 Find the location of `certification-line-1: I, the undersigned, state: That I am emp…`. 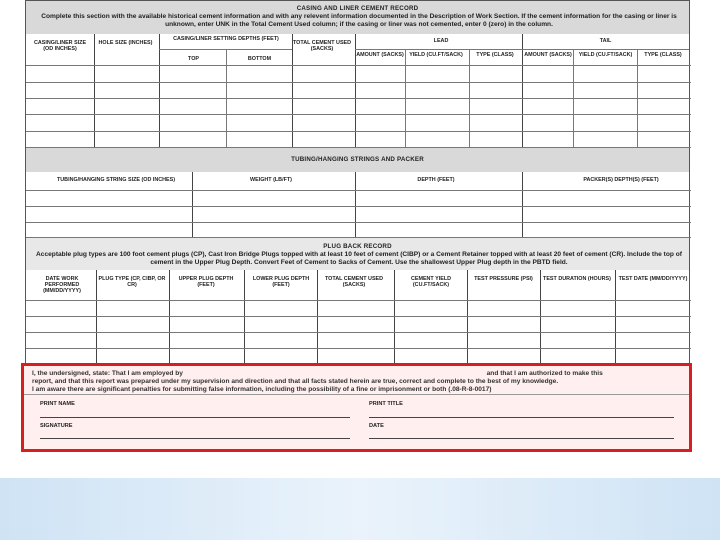

certification-line-1: I, the undersigned, state: That I am emp… is located at coordinates (359, 374).